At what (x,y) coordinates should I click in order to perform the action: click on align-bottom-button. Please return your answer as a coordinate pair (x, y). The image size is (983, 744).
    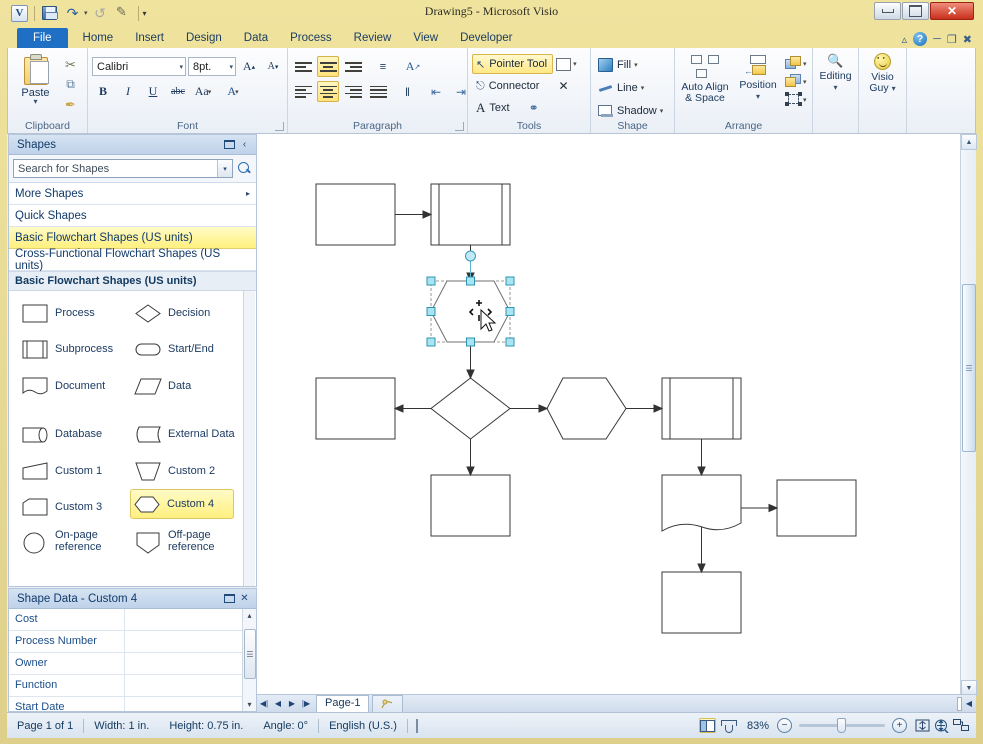
    Looking at the image, I should click on (353, 66).